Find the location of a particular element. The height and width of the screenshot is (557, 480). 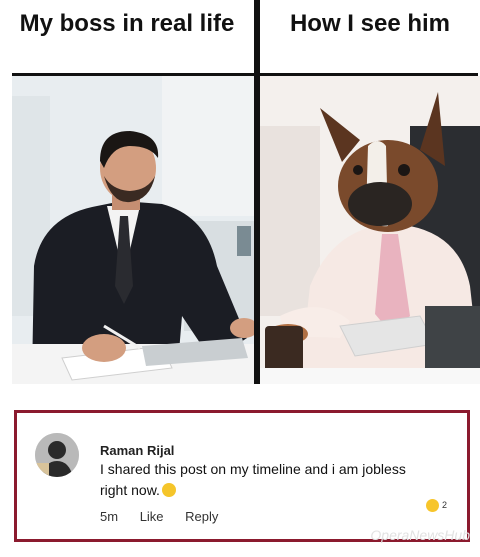

comment-author: Raman Rijal is located at coordinates (137, 450).